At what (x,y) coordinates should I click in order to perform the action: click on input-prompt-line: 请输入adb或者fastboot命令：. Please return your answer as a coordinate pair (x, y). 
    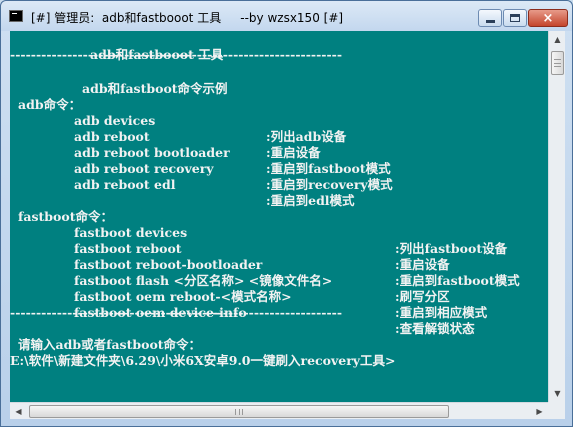
    Looking at the image, I should click on (105, 336).